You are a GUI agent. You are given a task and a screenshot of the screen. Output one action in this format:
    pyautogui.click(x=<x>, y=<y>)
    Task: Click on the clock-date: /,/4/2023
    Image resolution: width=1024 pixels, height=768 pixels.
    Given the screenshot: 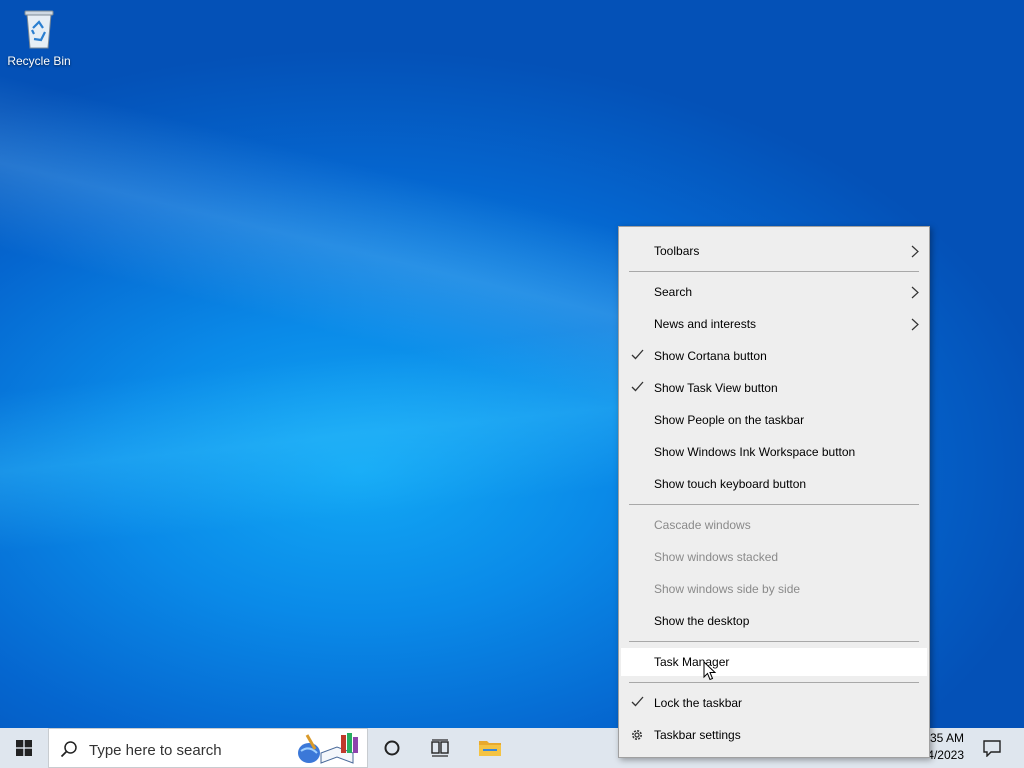 What is the action you would take?
    pyautogui.click(x=947, y=755)
    